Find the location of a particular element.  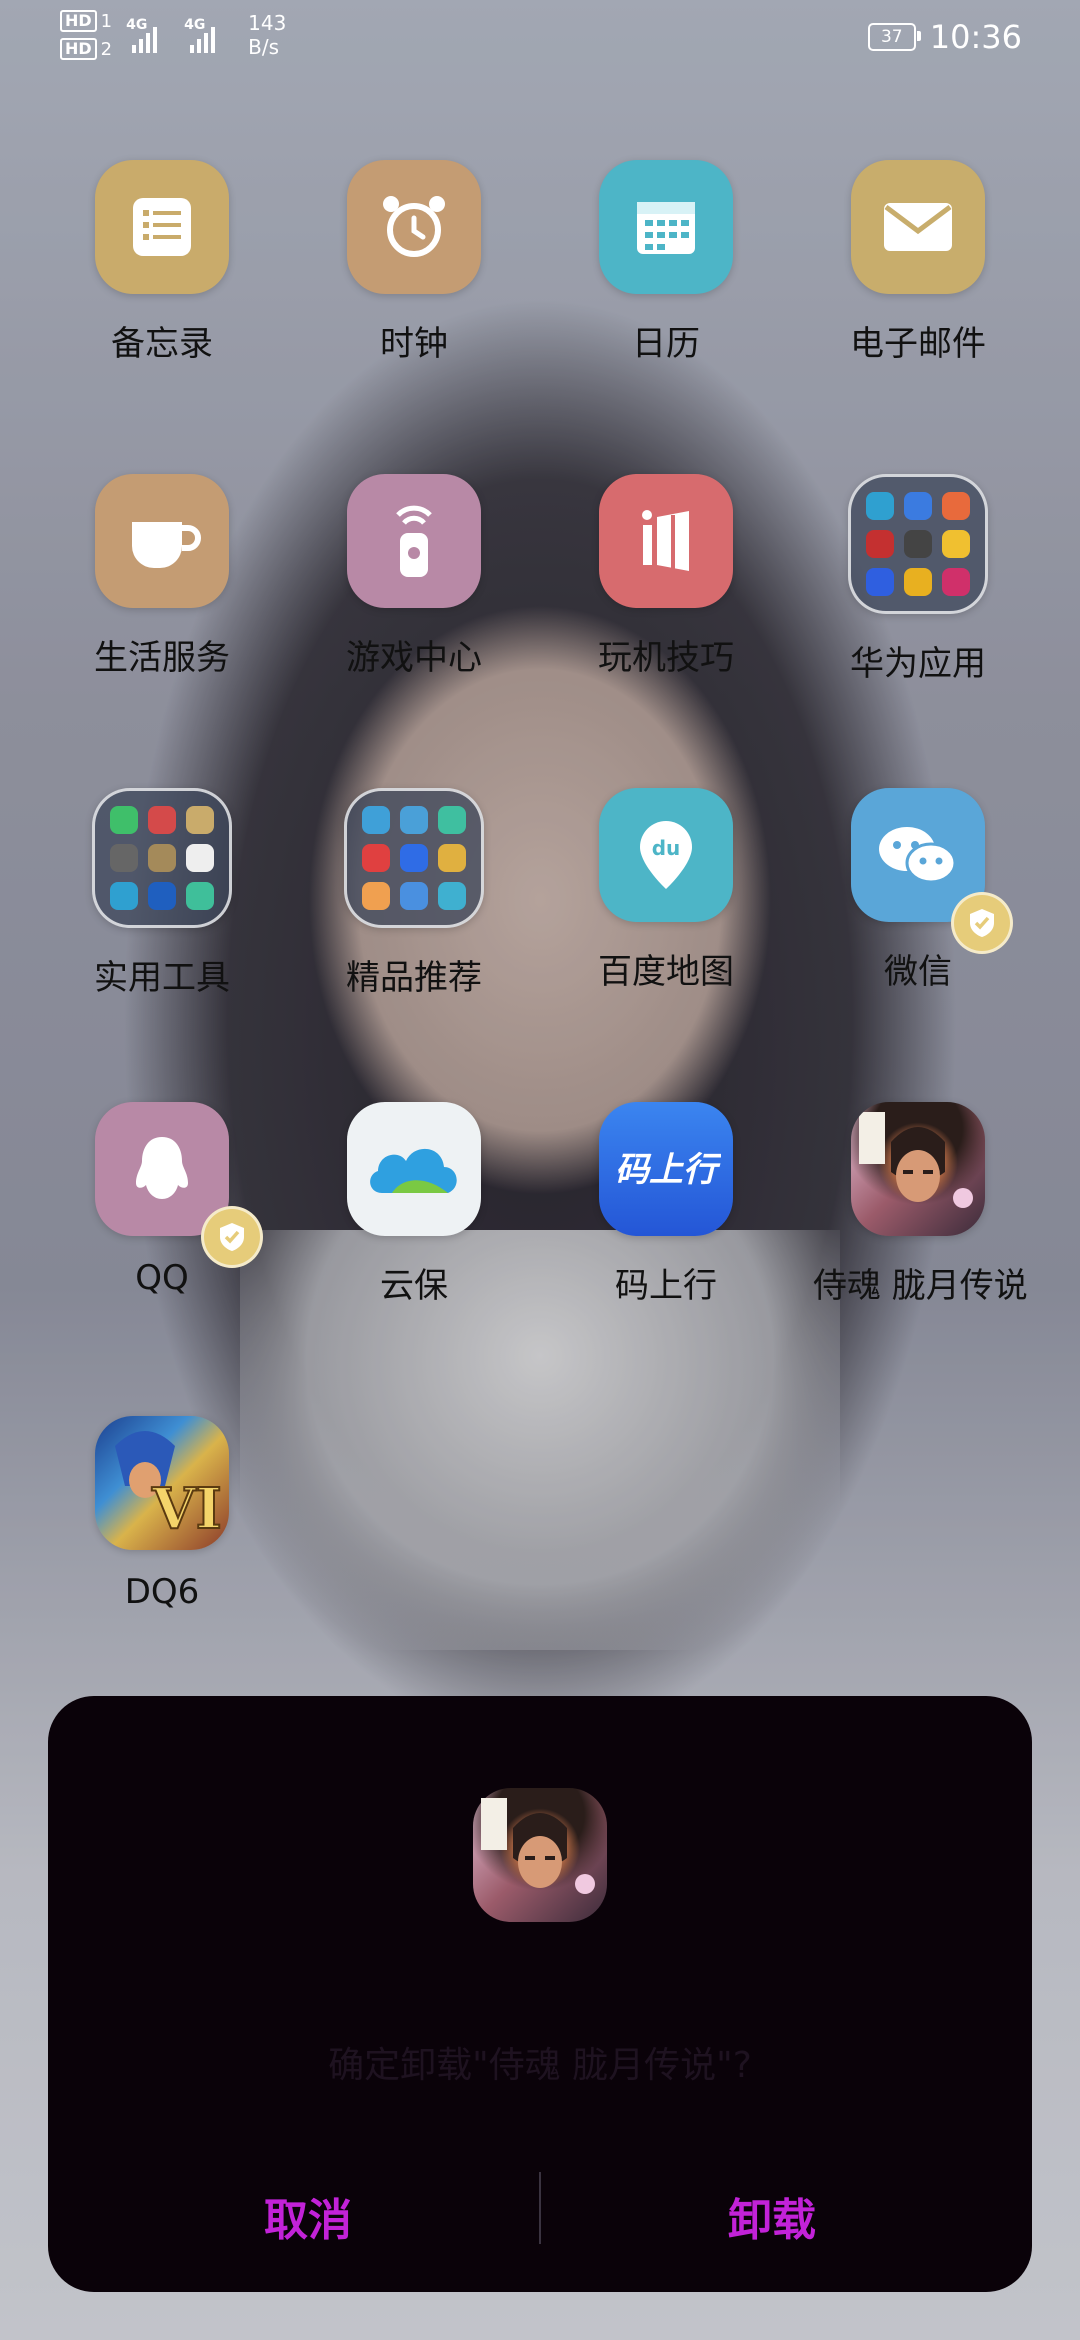

network-speed: 143 B/s is located at coordinates (267, 35).